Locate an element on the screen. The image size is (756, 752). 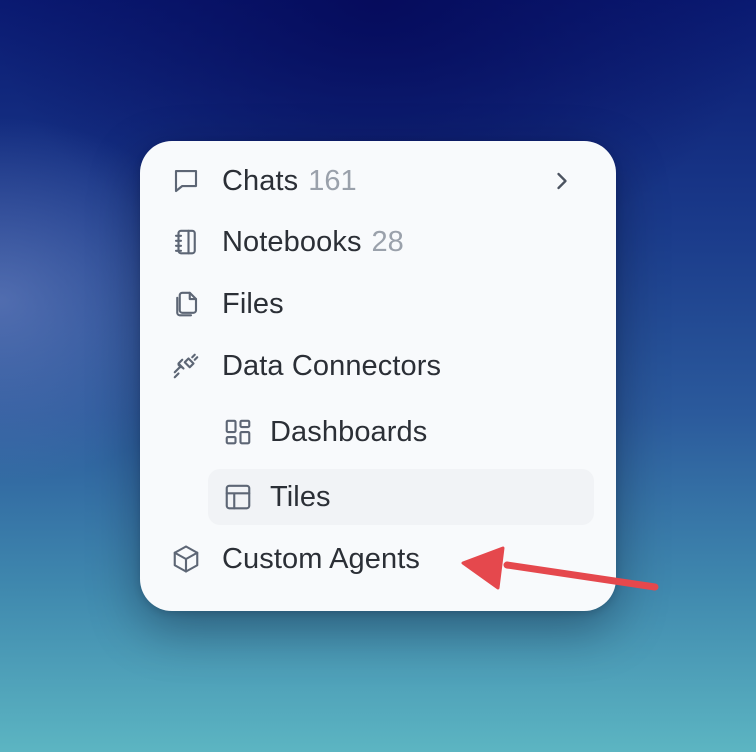
files-icon is located at coordinates (186, 304).